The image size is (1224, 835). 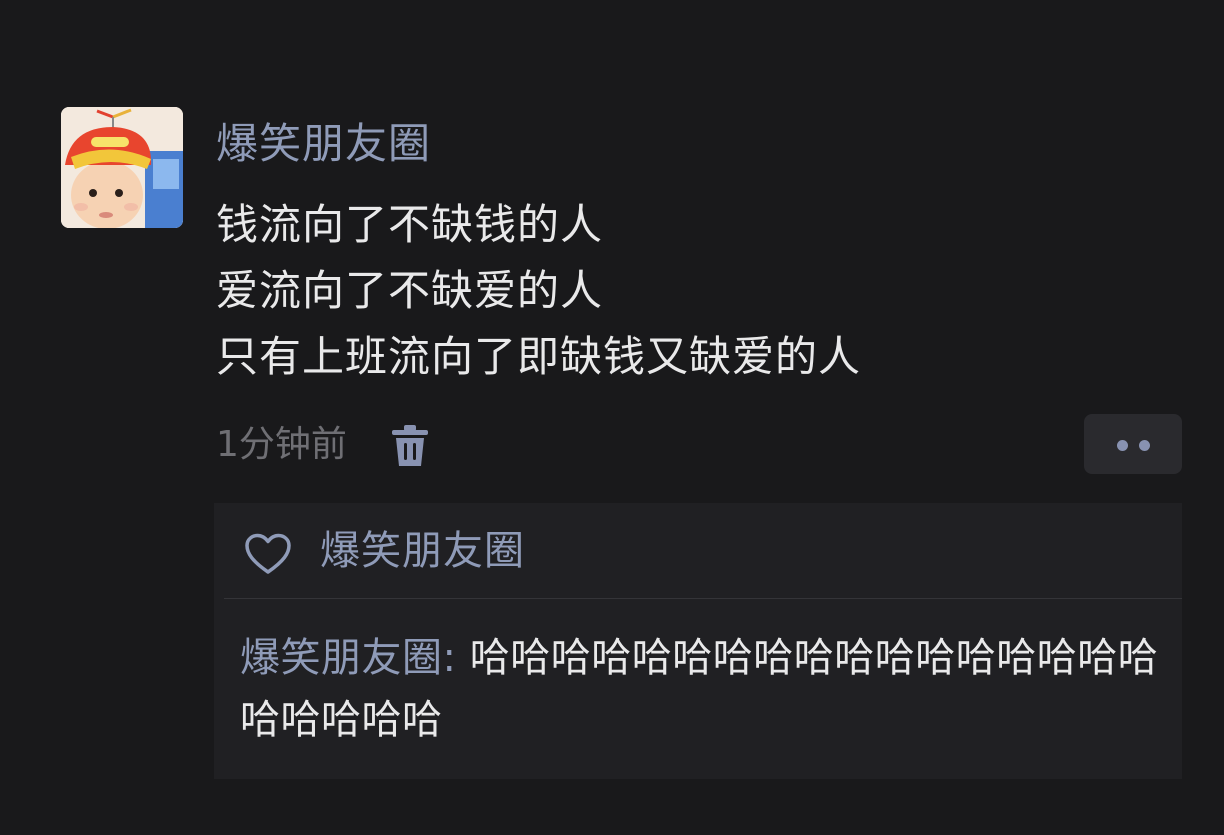 I want to click on heart-icon, so click(x=268, y=554).